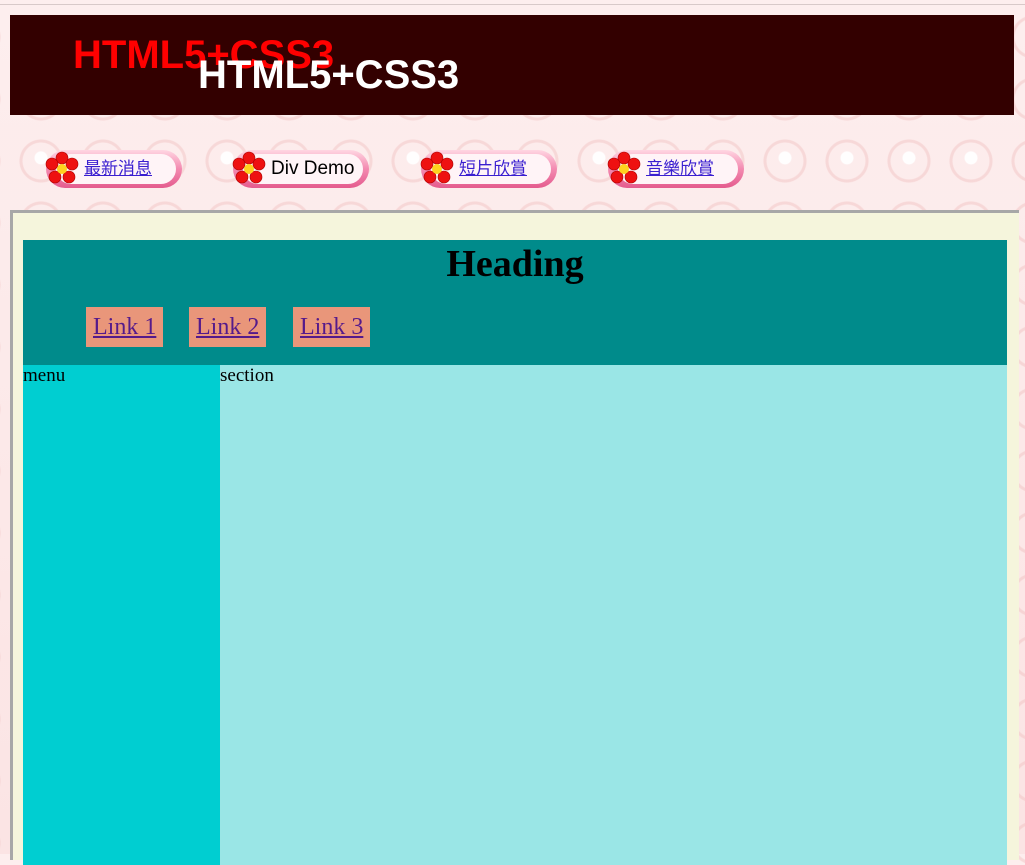 Image resolution: width=1025 pixels, height=865 pixels. I want to click on nav-link-music: 音樂欣賞, so click(680, 169).